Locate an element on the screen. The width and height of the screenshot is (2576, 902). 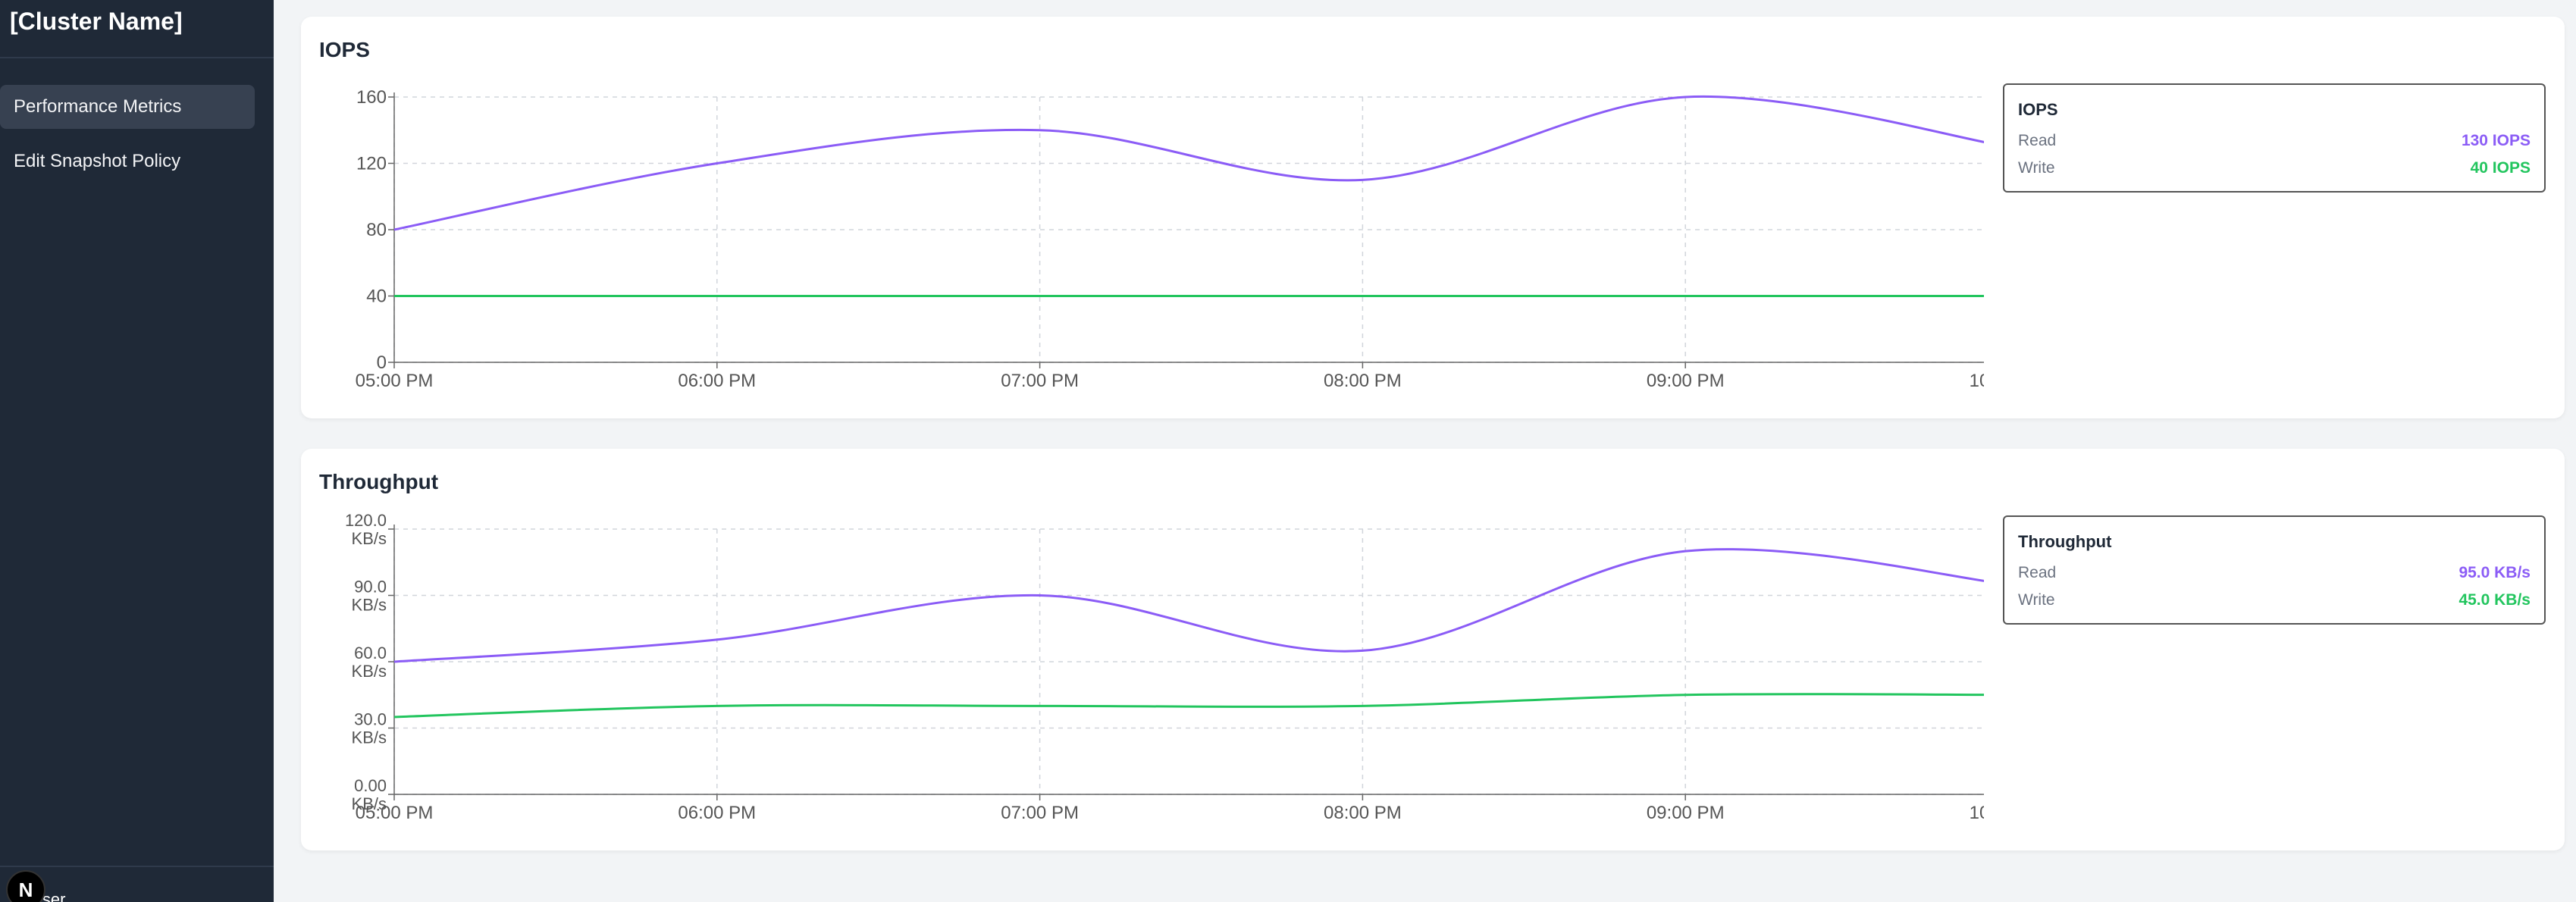
legend-write-value: 45.0 KB/s is located at coordinates (2494, 600).